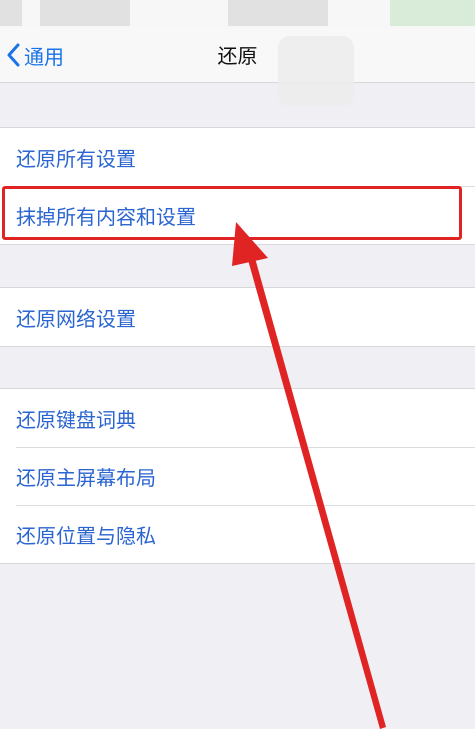 Image resolution: width=475 pixels, height=729 pixels. What do you see at coordinates (86, 535) in the screenshot?
I see `list-item-label: 还原位置与隐私` at bounding box center [86, 535].